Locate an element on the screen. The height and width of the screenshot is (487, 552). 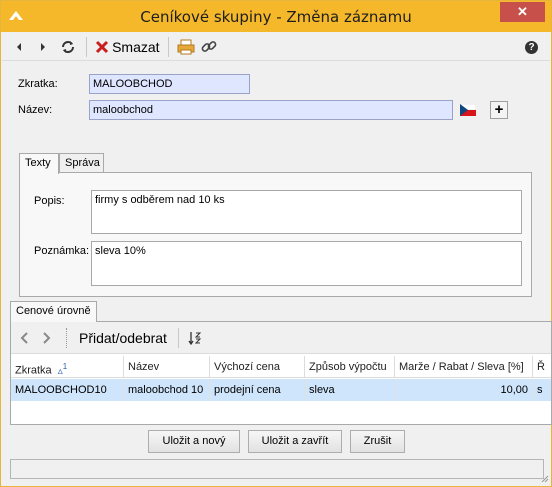
column-header-marze: Marže / Rabat / Sleva [%] is located at coordinates (464, 367).